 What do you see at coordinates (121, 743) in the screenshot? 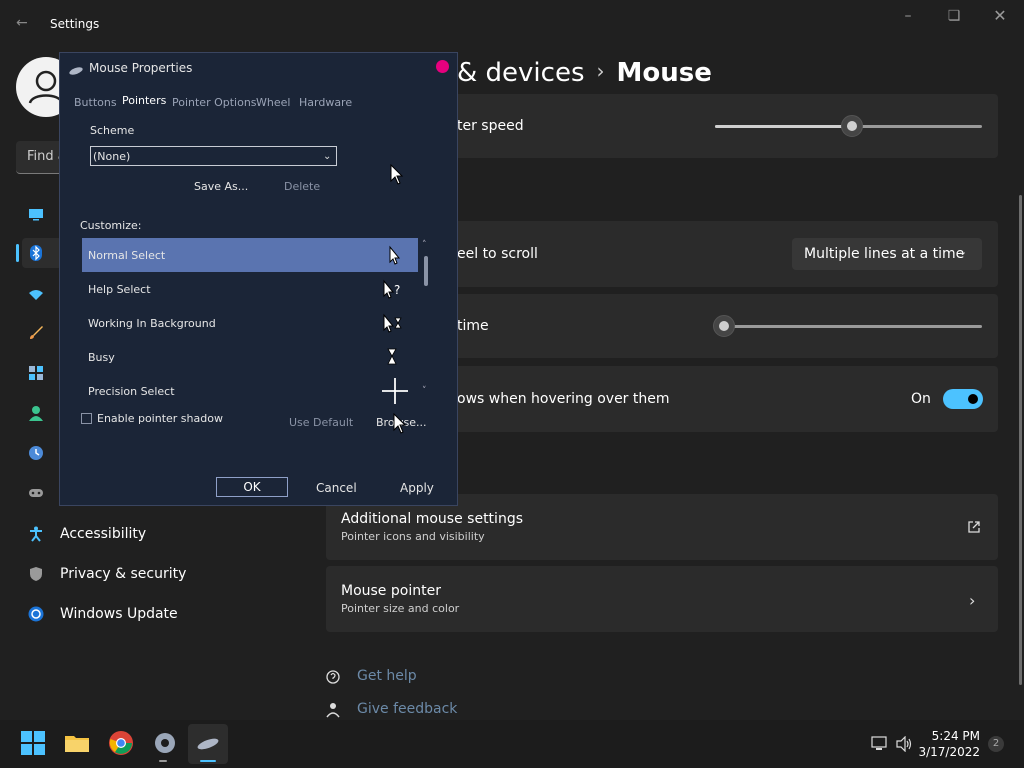
I see `chrome-icon` at bounding box center [121, 743].